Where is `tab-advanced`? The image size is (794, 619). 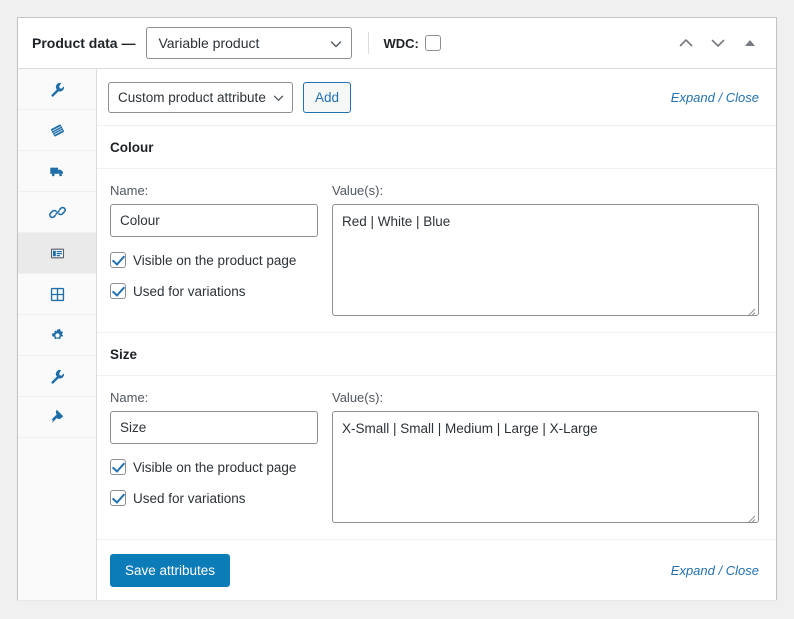 tab-advanced is located at coordinates (57, 335).